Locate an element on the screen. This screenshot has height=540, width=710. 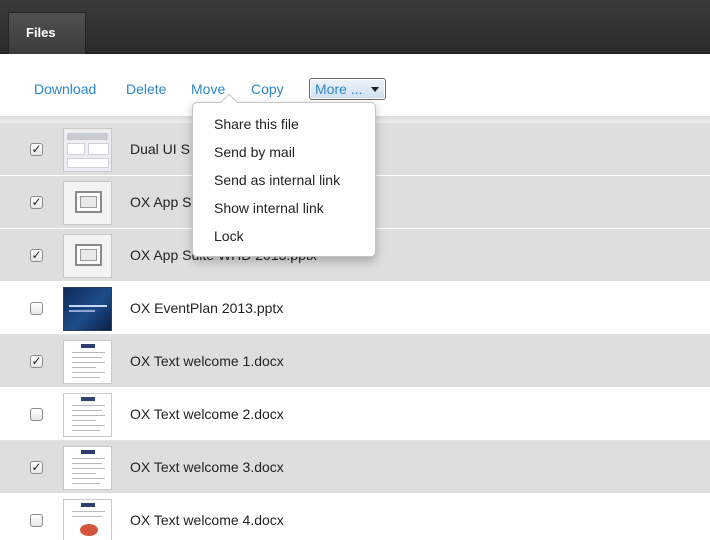
document-image-thumb is located at coordinates (87, 519).